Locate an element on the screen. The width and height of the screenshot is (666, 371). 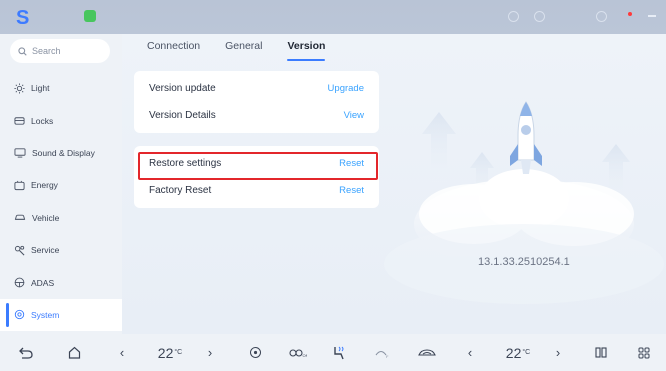
sidebar-item-vehicle: Vehicle is located at coordinates (61, 218).